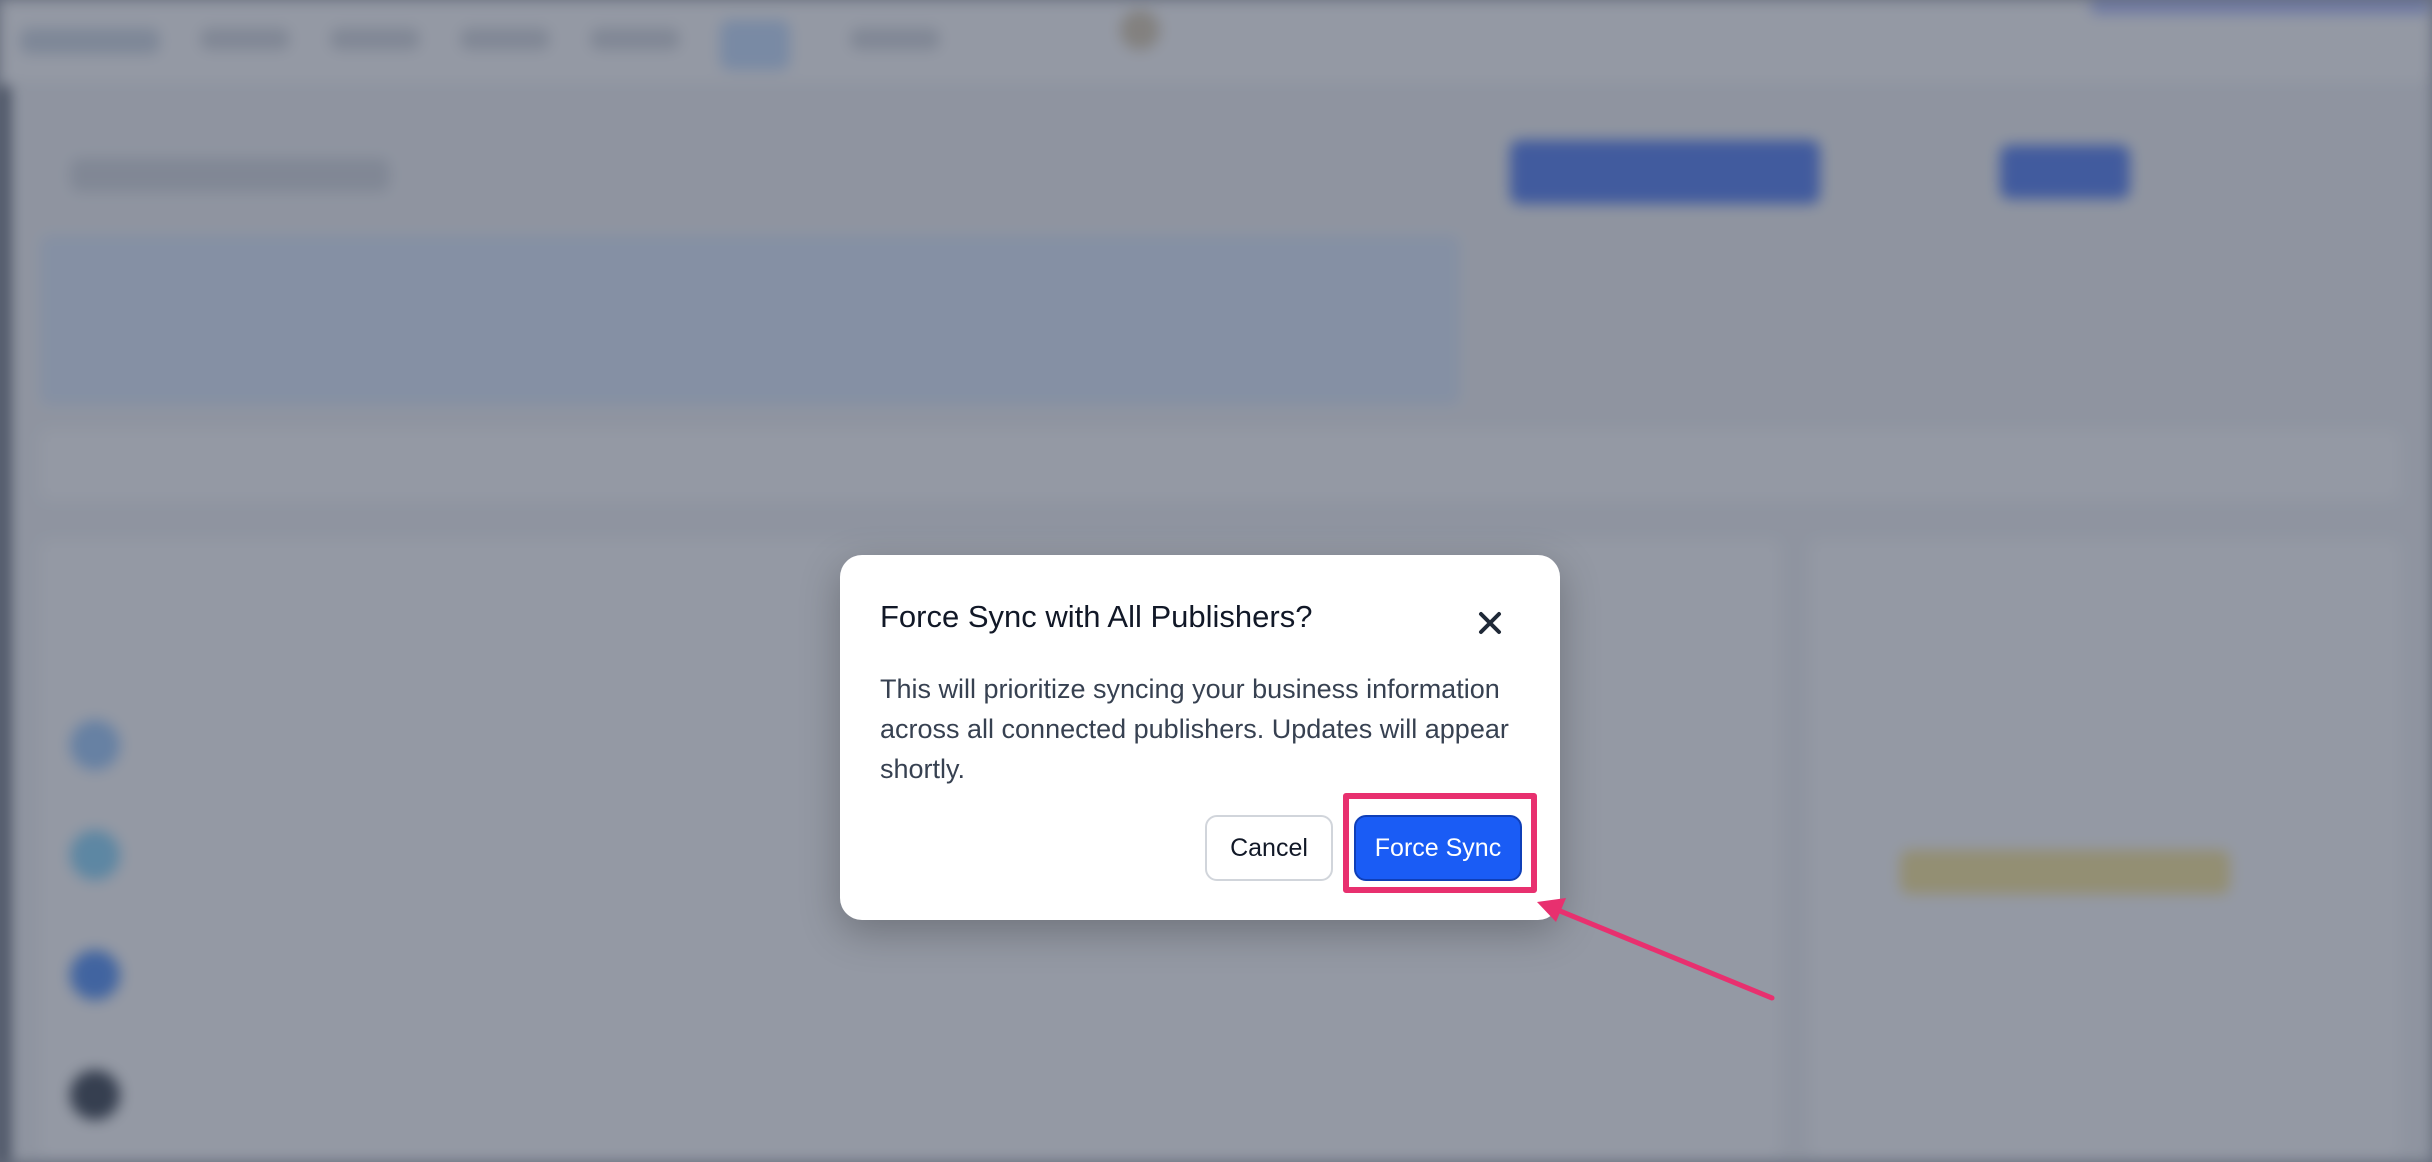 The height and width of the screenshot is (1162, 2432). I want to click on dialog-title: Force Sync with All Publishers?, so click(1096, 616).